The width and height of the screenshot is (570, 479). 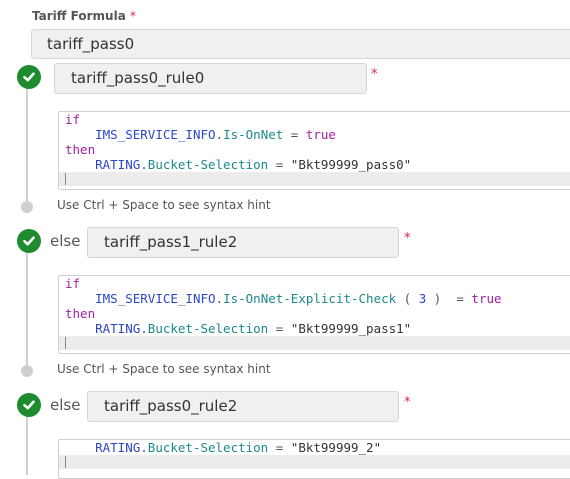 I want to click on code-token: (, so click(x=407, y=298).